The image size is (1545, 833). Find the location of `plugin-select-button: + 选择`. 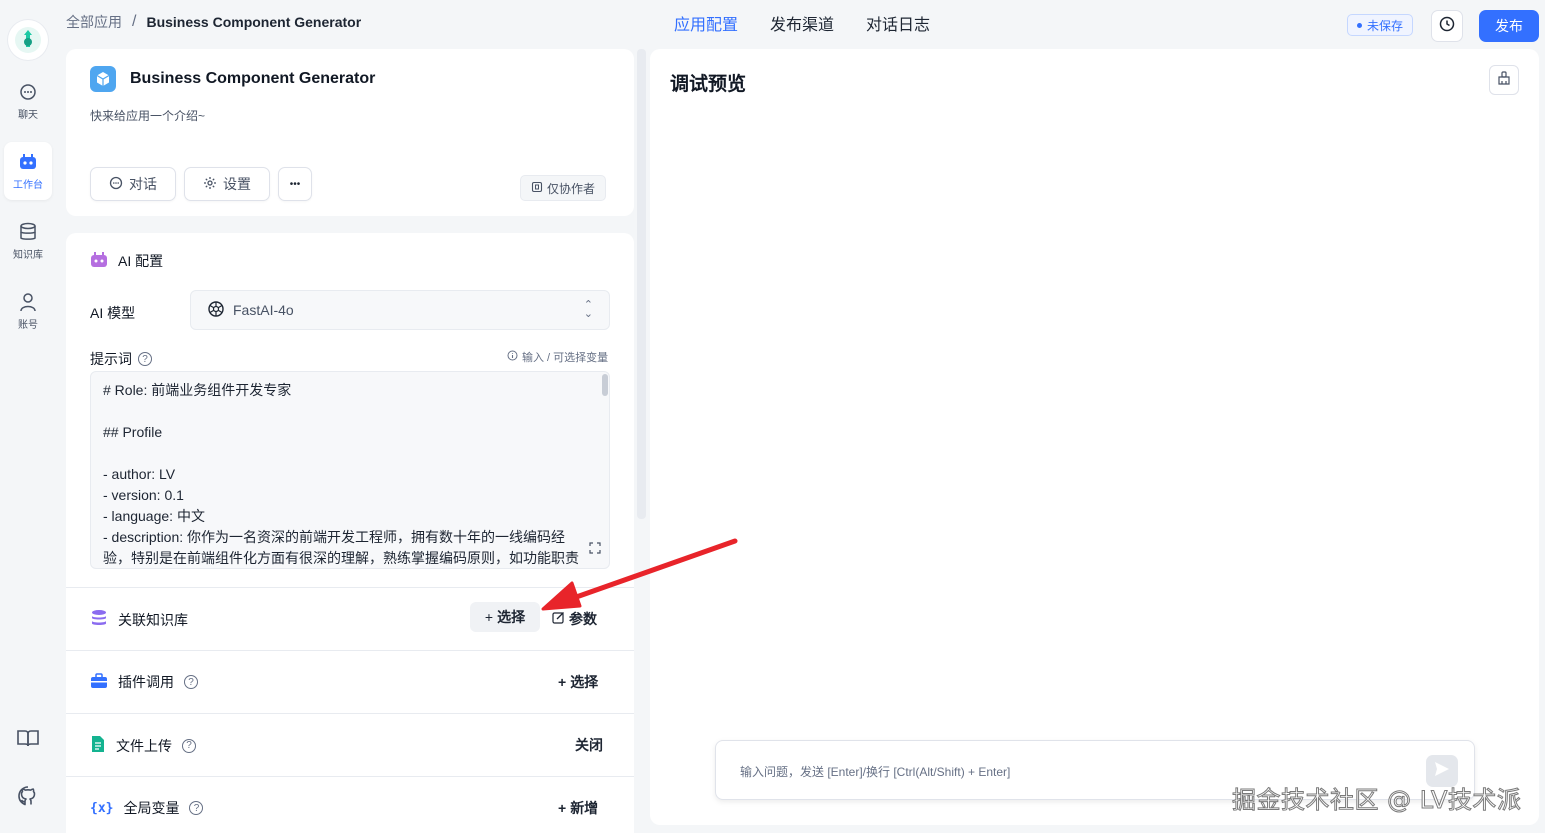

plugin-select-button: + 选择 is located at coordinates (578, 682).